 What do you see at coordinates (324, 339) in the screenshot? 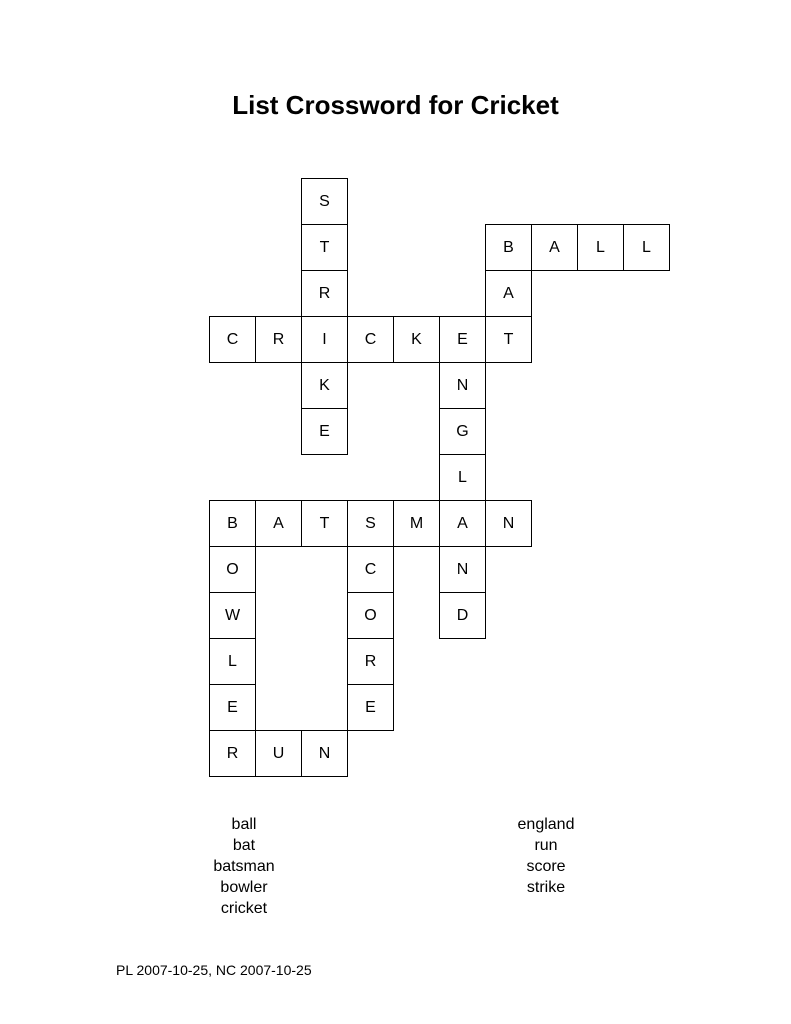
I see `crossword-cell: I` at bounding box center [324, 339].